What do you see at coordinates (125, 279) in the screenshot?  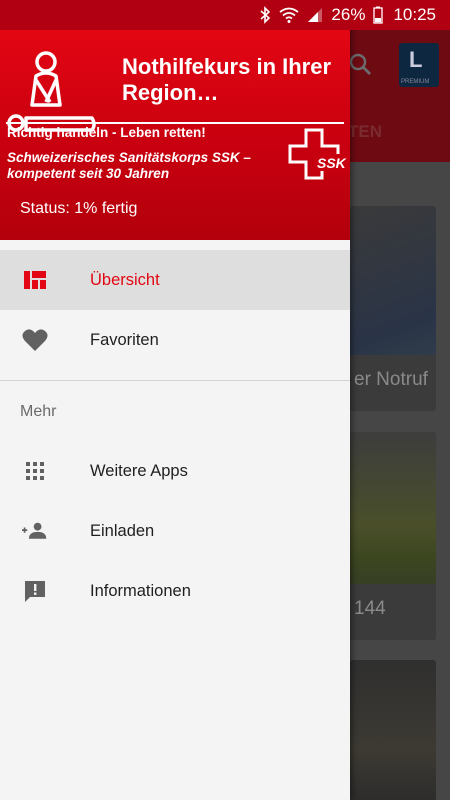 I see `nav-item-label: Übersicht` at bounding box center [125, 279].